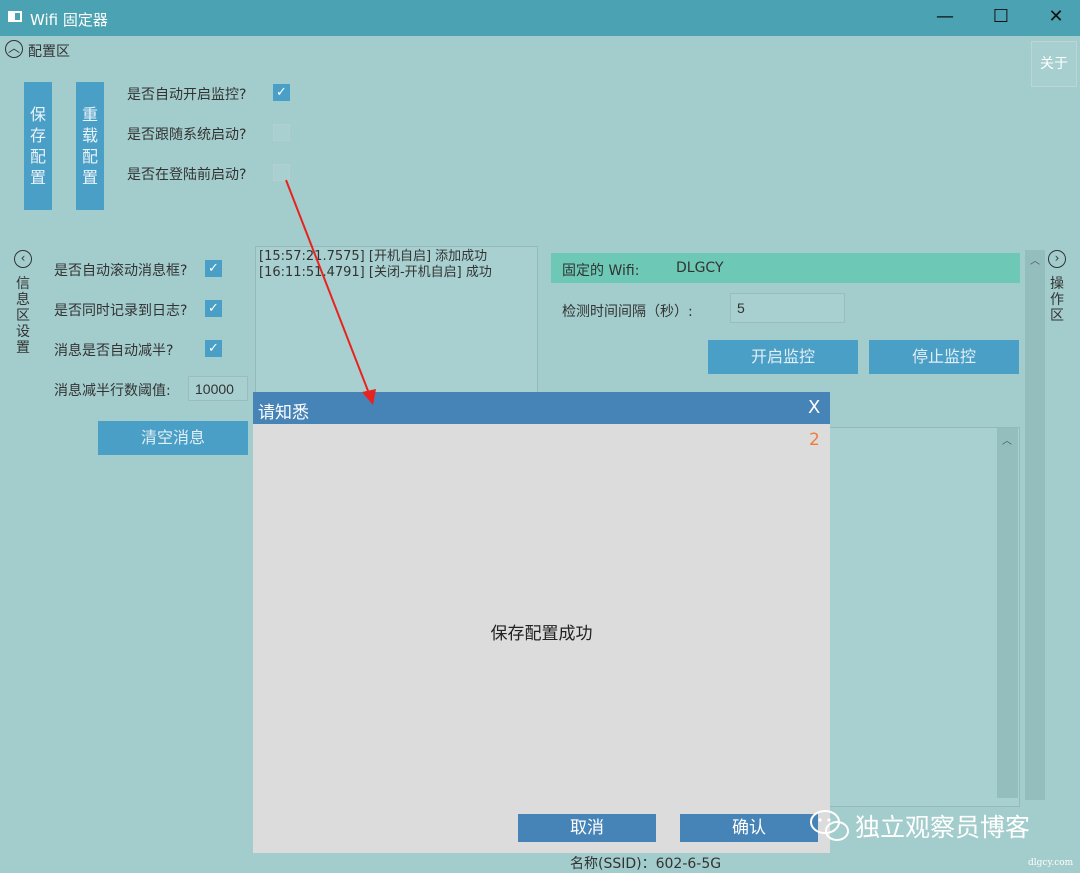 The height and width of the screenshot is (873, 1080). What do you see at coordinates (943, 827) in the screenshot?
I see `watermark-text: 独立观察员博客` at bounding box center [943, 827].